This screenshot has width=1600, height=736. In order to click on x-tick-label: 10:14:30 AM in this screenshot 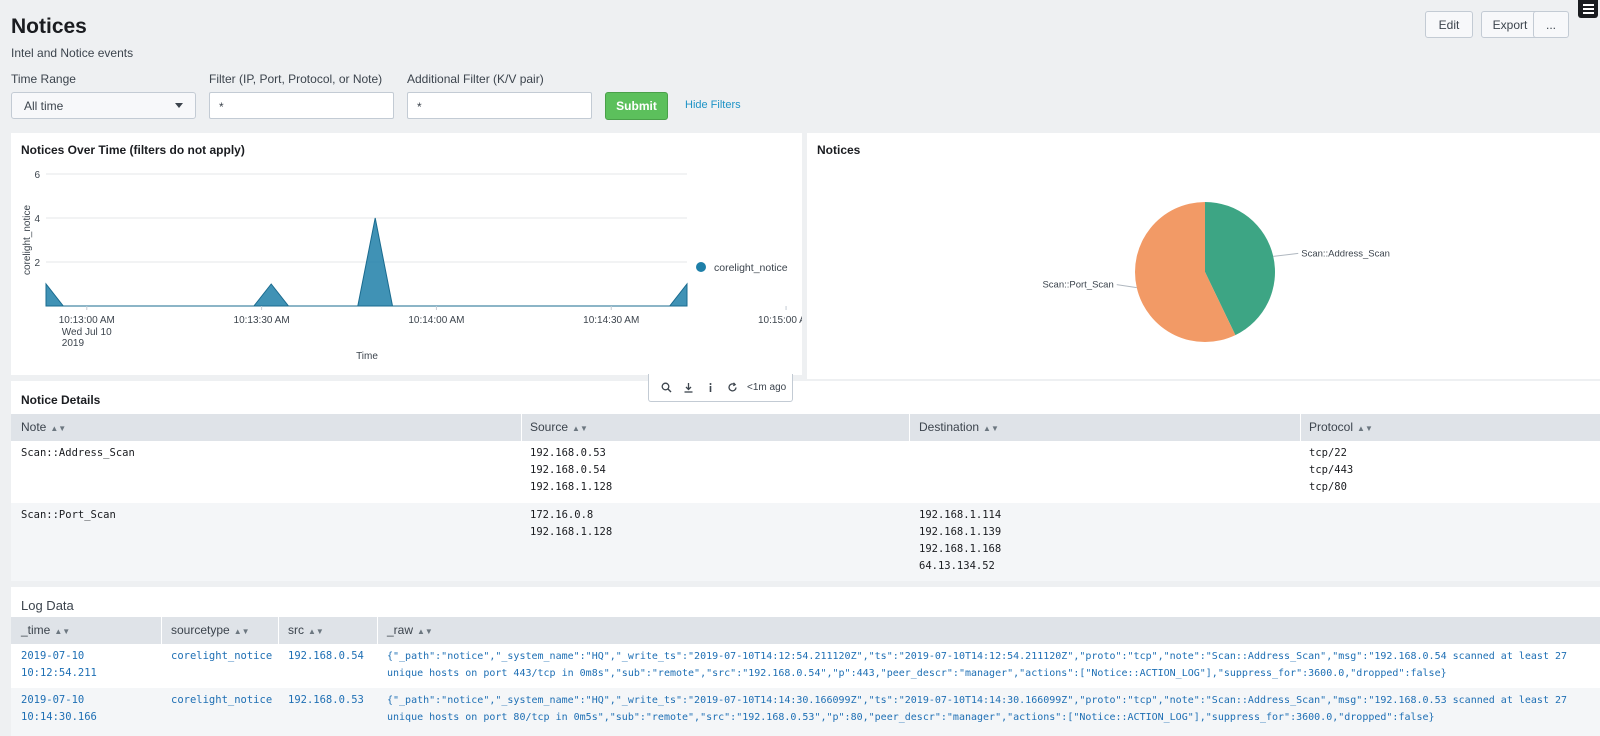, I will do `click(611, 320)`.